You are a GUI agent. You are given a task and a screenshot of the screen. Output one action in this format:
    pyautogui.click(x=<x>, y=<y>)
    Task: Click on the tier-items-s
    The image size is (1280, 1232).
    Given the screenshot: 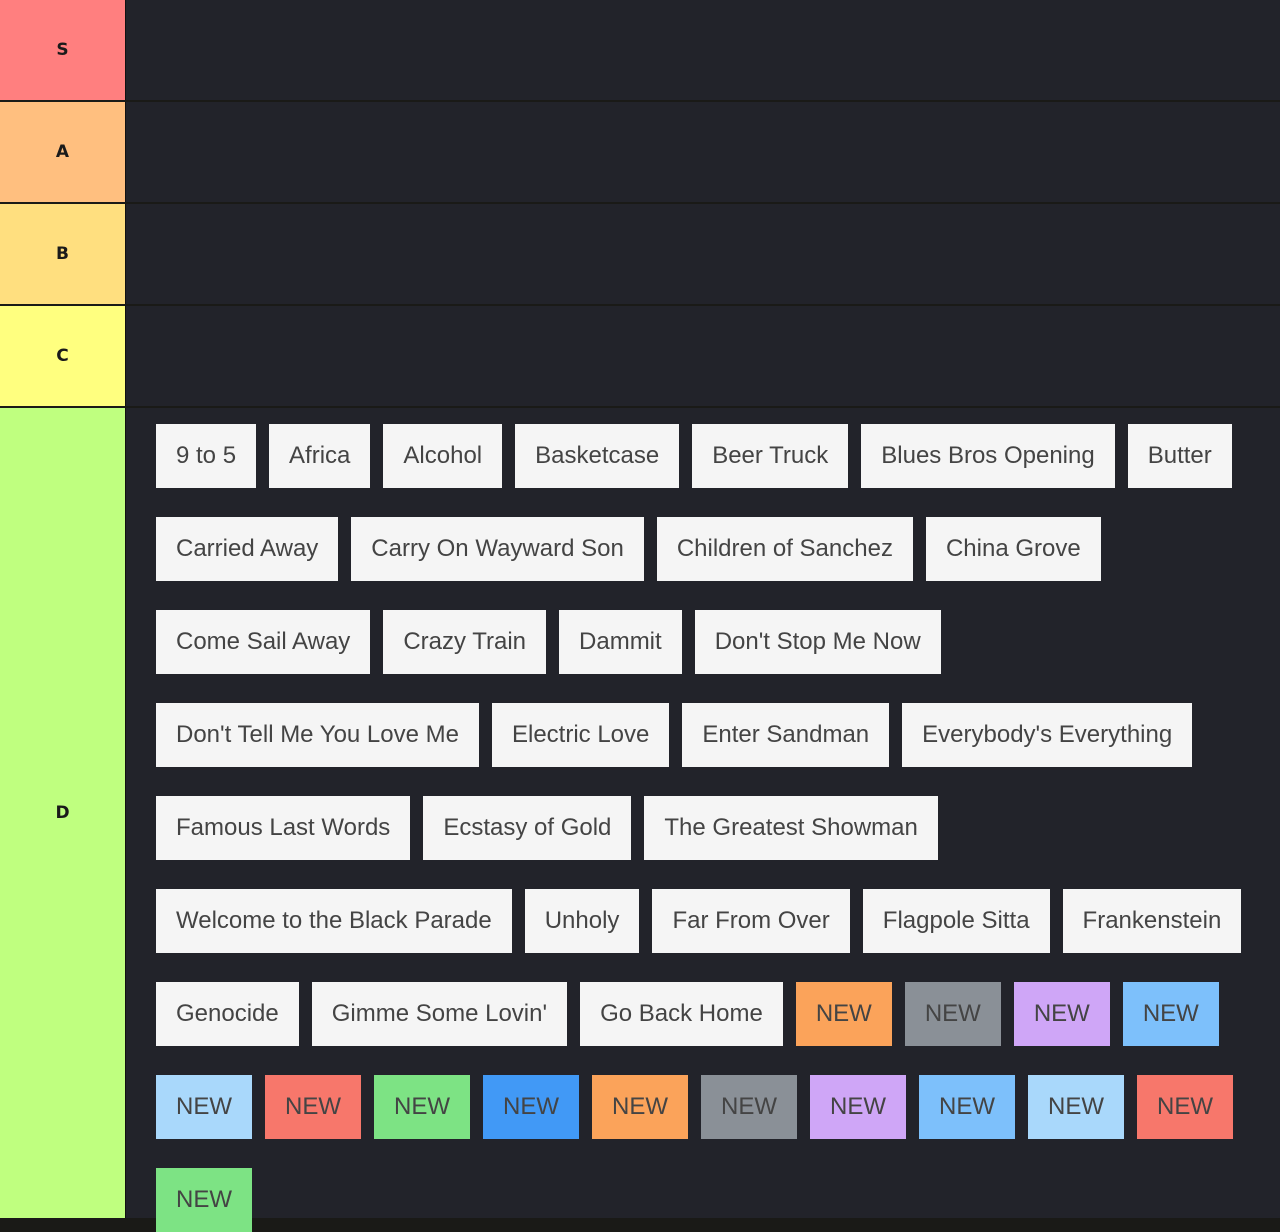 What is the action you would take?
    pyautogui.click(x=702, y=50)
    